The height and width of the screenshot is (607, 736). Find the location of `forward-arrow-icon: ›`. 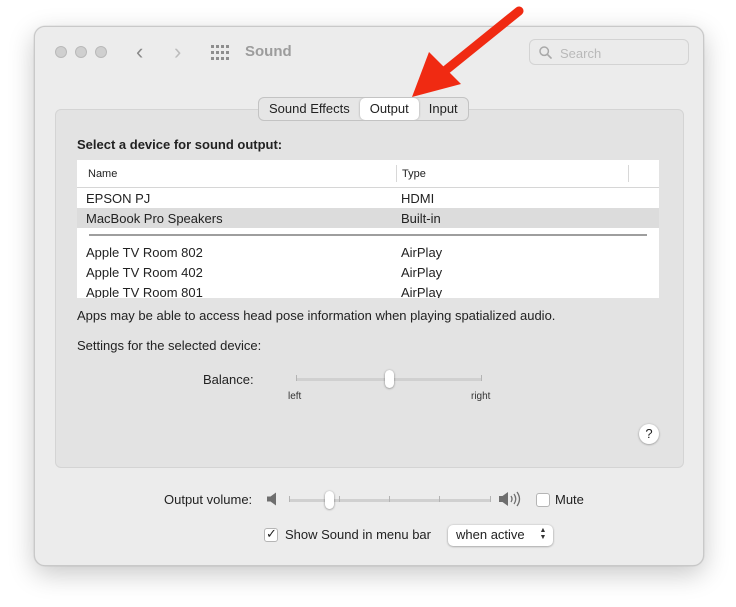

forward-arrow-icon: › is located at coordinates (177, 52).